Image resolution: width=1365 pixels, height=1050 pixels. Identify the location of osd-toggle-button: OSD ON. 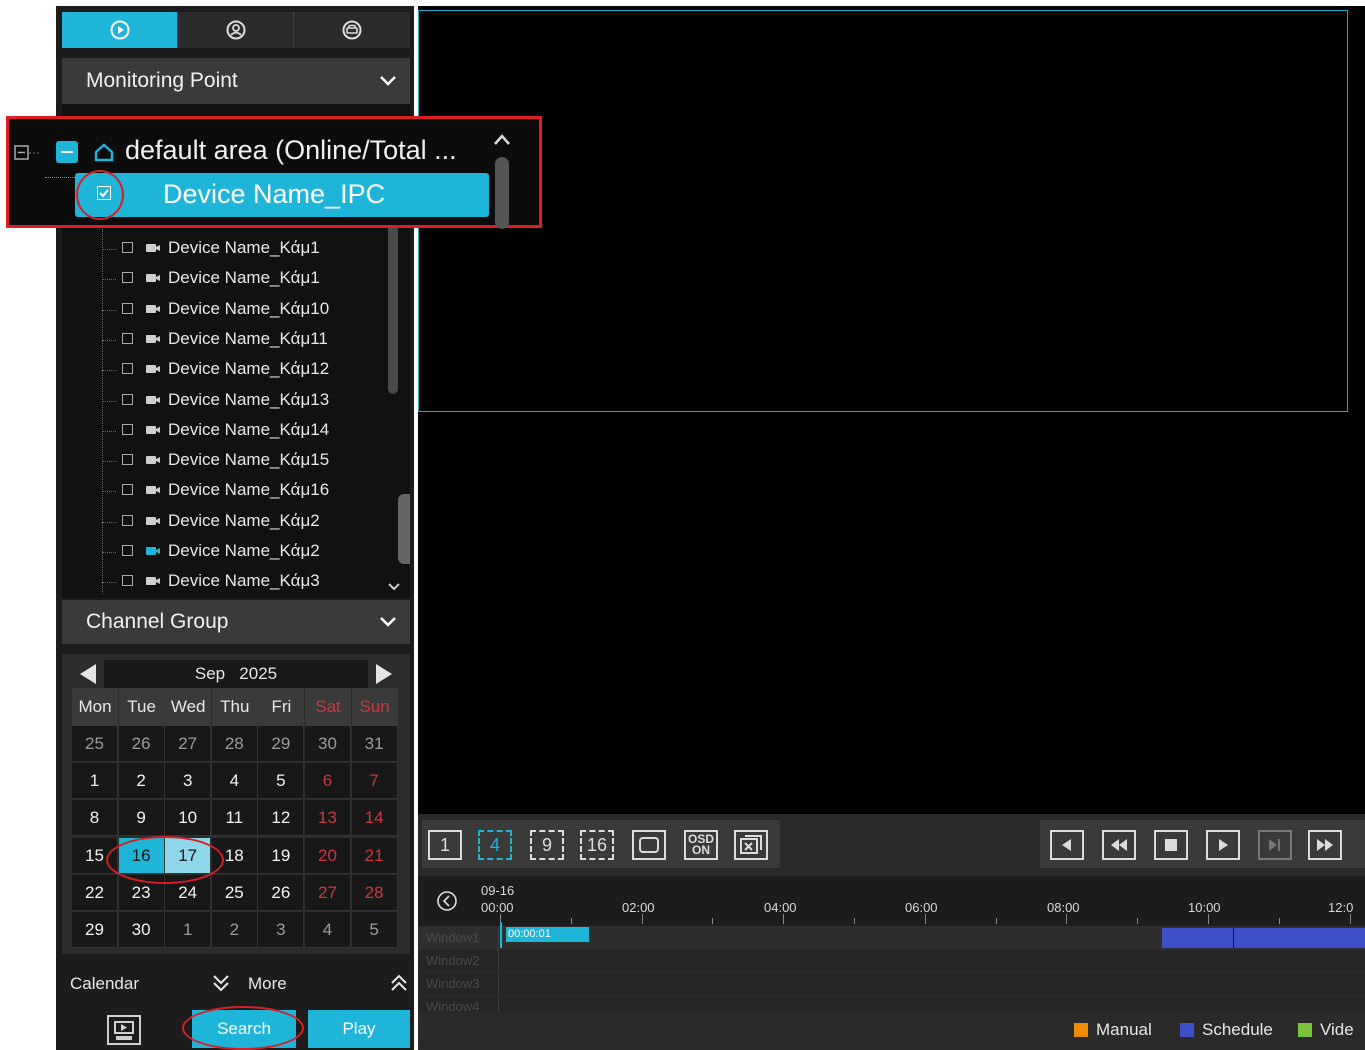
(701, 845).